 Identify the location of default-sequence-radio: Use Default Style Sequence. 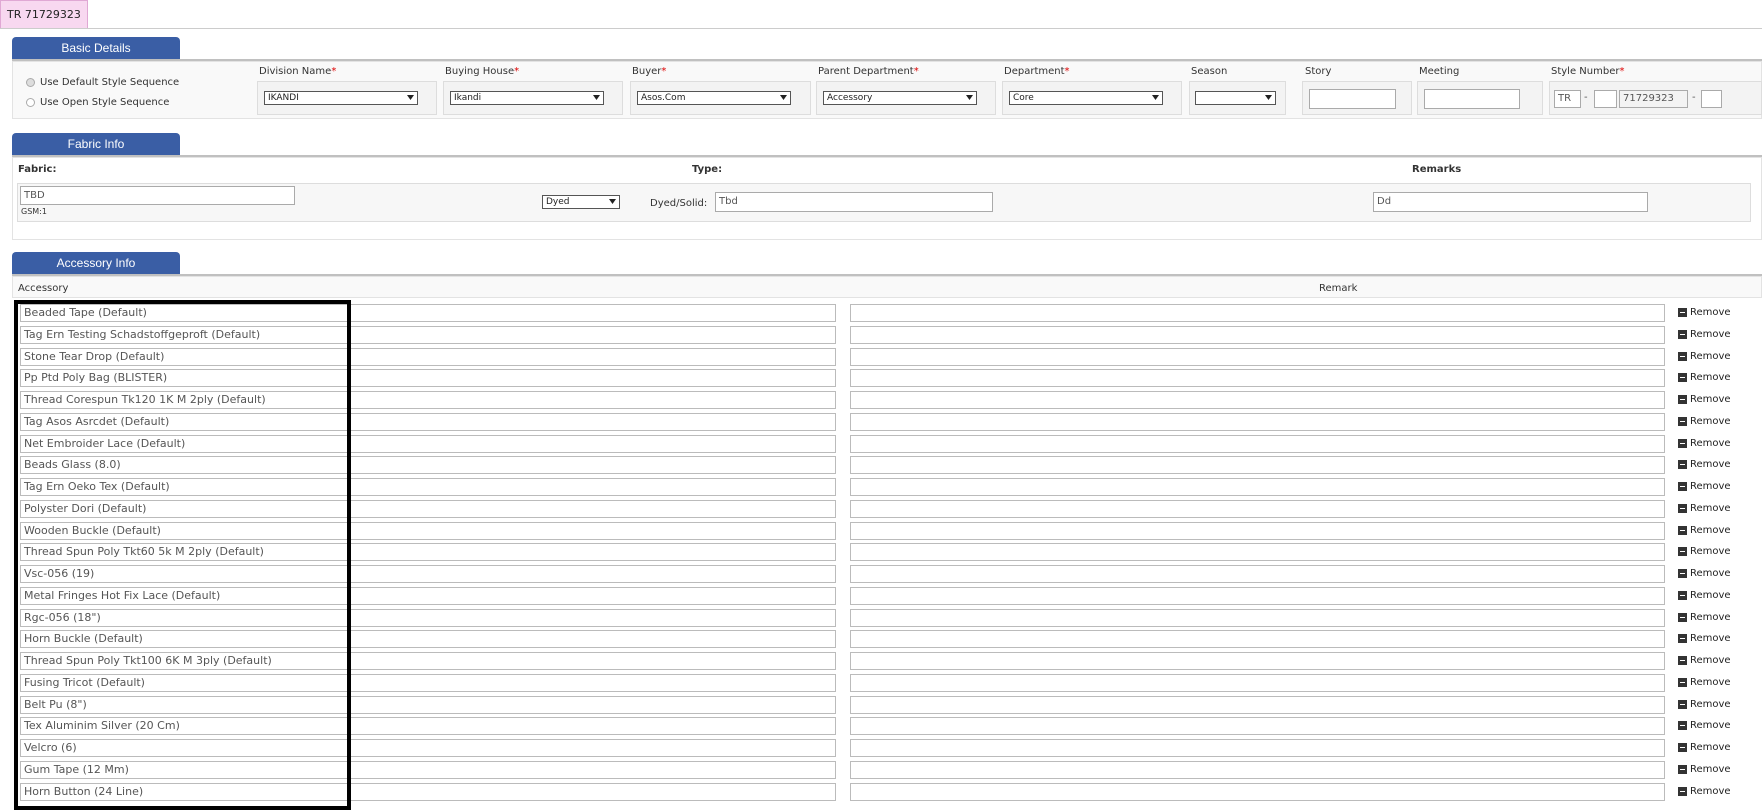
(102, 82).